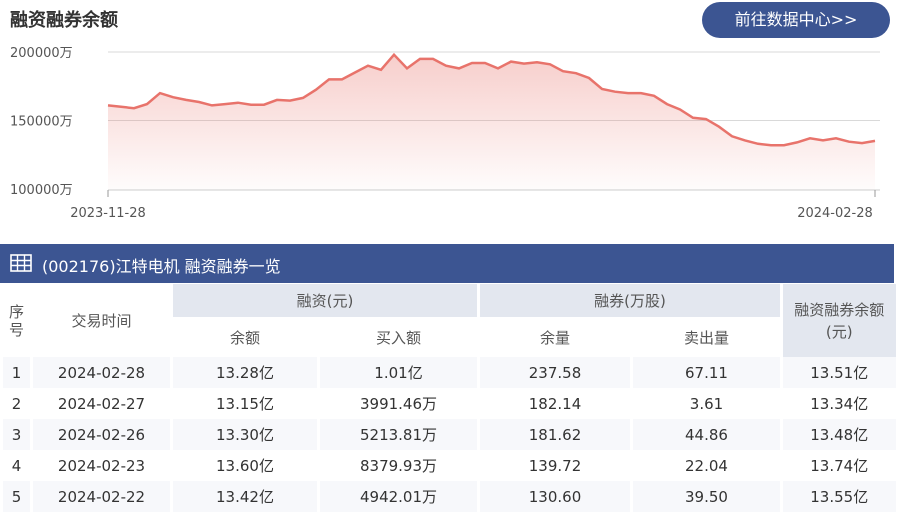 The width and height of the screenshot is (904, 529). What do you see at coordinates (796, 20) in the screenshot?
I see `datacenter-button: 前往数据中心>>` at bounding box center [796, 20].